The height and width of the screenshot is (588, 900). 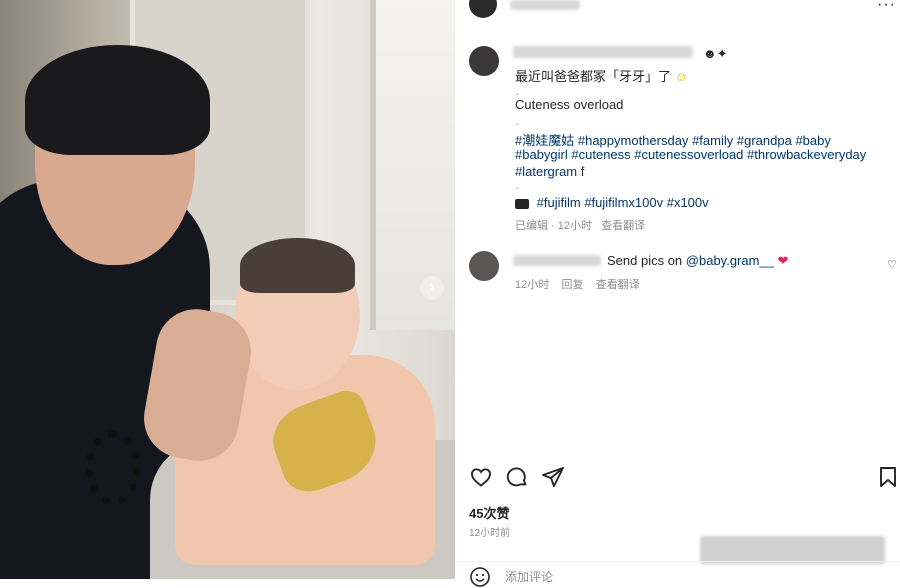 I want to click on hashtag: #grandpa, so click(x=764, y=140).